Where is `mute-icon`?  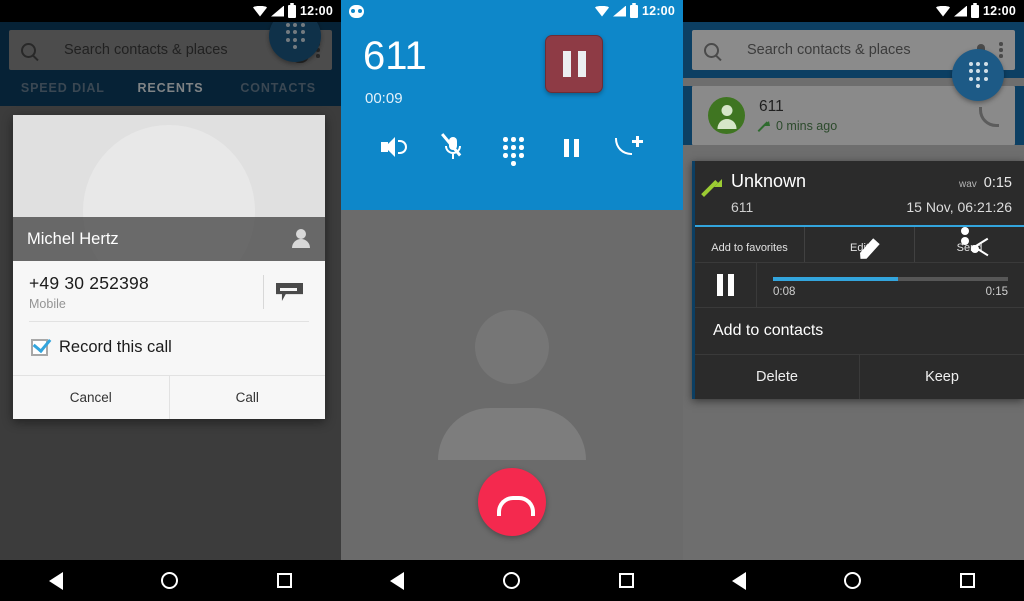 mute-icon is located at coordinates (454, 148).